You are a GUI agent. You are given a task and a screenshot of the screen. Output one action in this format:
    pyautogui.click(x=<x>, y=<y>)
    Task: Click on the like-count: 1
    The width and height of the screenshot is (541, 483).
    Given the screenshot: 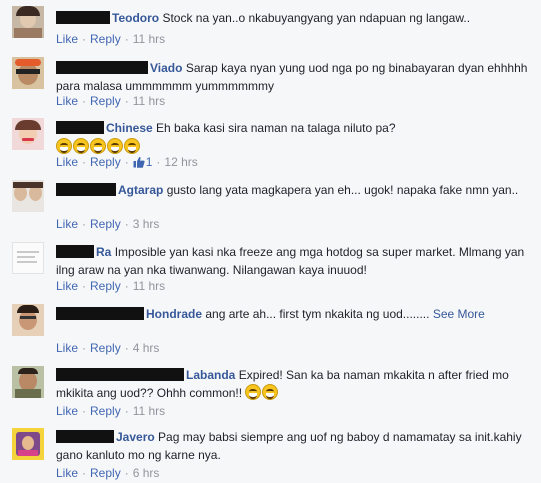 What is the action you would take?
    pyautogui.click(x=142, y=162)
    